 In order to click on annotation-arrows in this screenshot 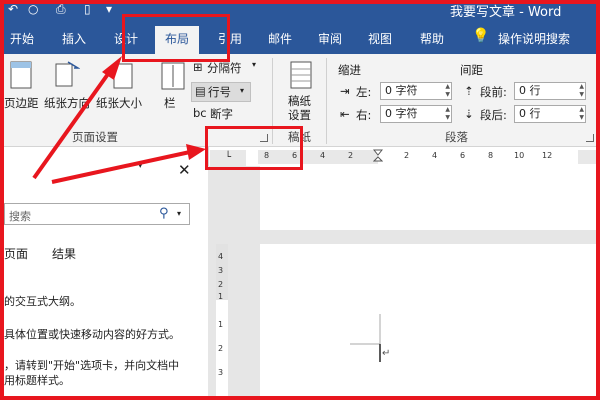, I will do `click(119, 120)`.